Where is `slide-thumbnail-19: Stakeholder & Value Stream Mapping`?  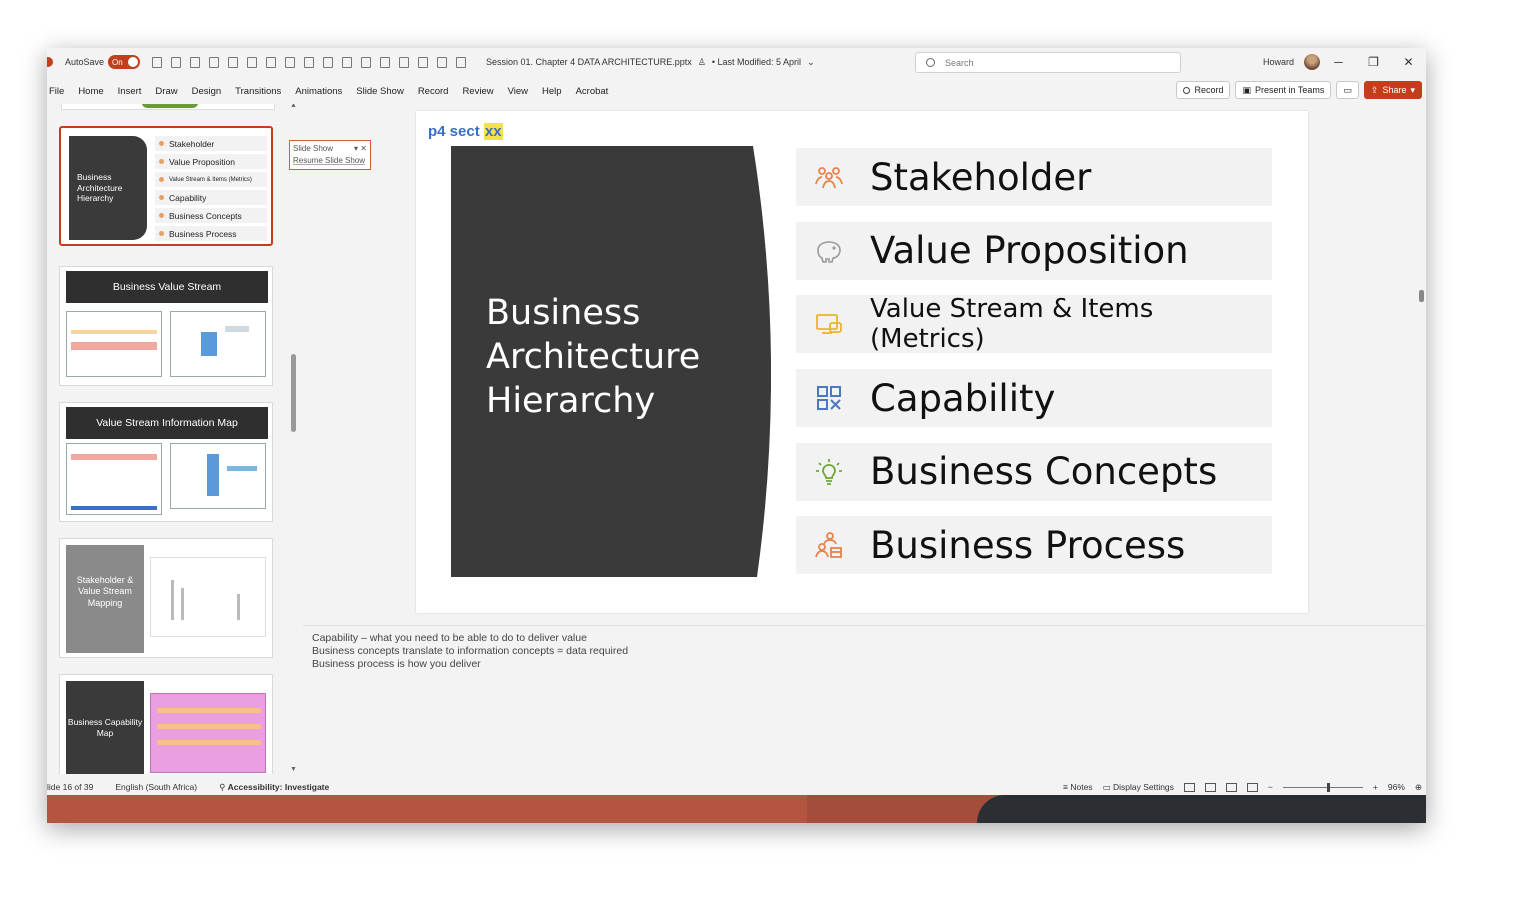
slide-thumbnail-19: Stakeholder & Value Stream Mapping is located at coordinates (166, 598).